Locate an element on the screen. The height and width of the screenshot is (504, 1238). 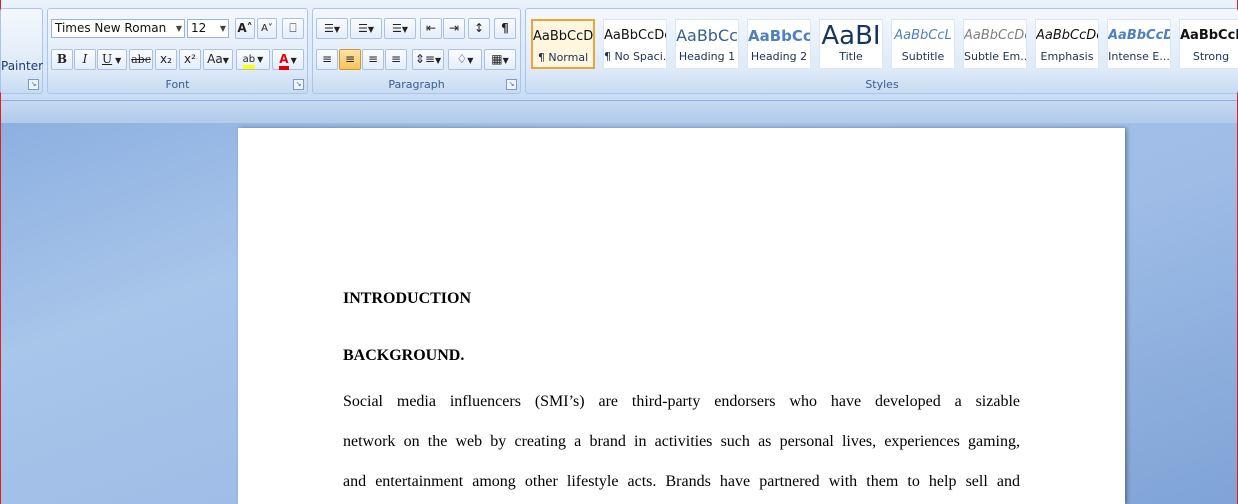
style-item: AaBI Title is located at coordinates (851, 44).